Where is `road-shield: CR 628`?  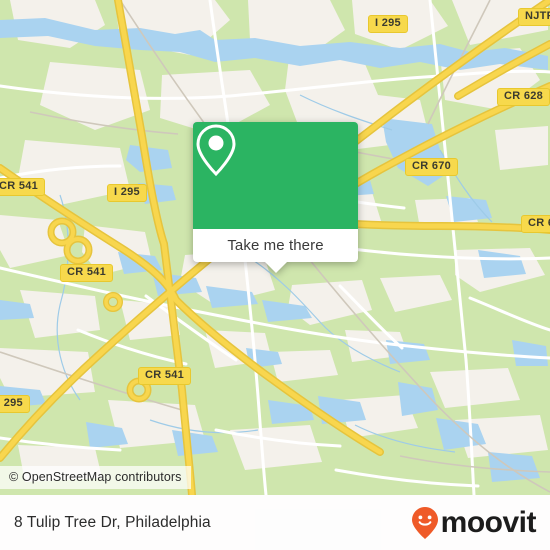 road-shield: CR 628 is located at coordinates (523, 97).